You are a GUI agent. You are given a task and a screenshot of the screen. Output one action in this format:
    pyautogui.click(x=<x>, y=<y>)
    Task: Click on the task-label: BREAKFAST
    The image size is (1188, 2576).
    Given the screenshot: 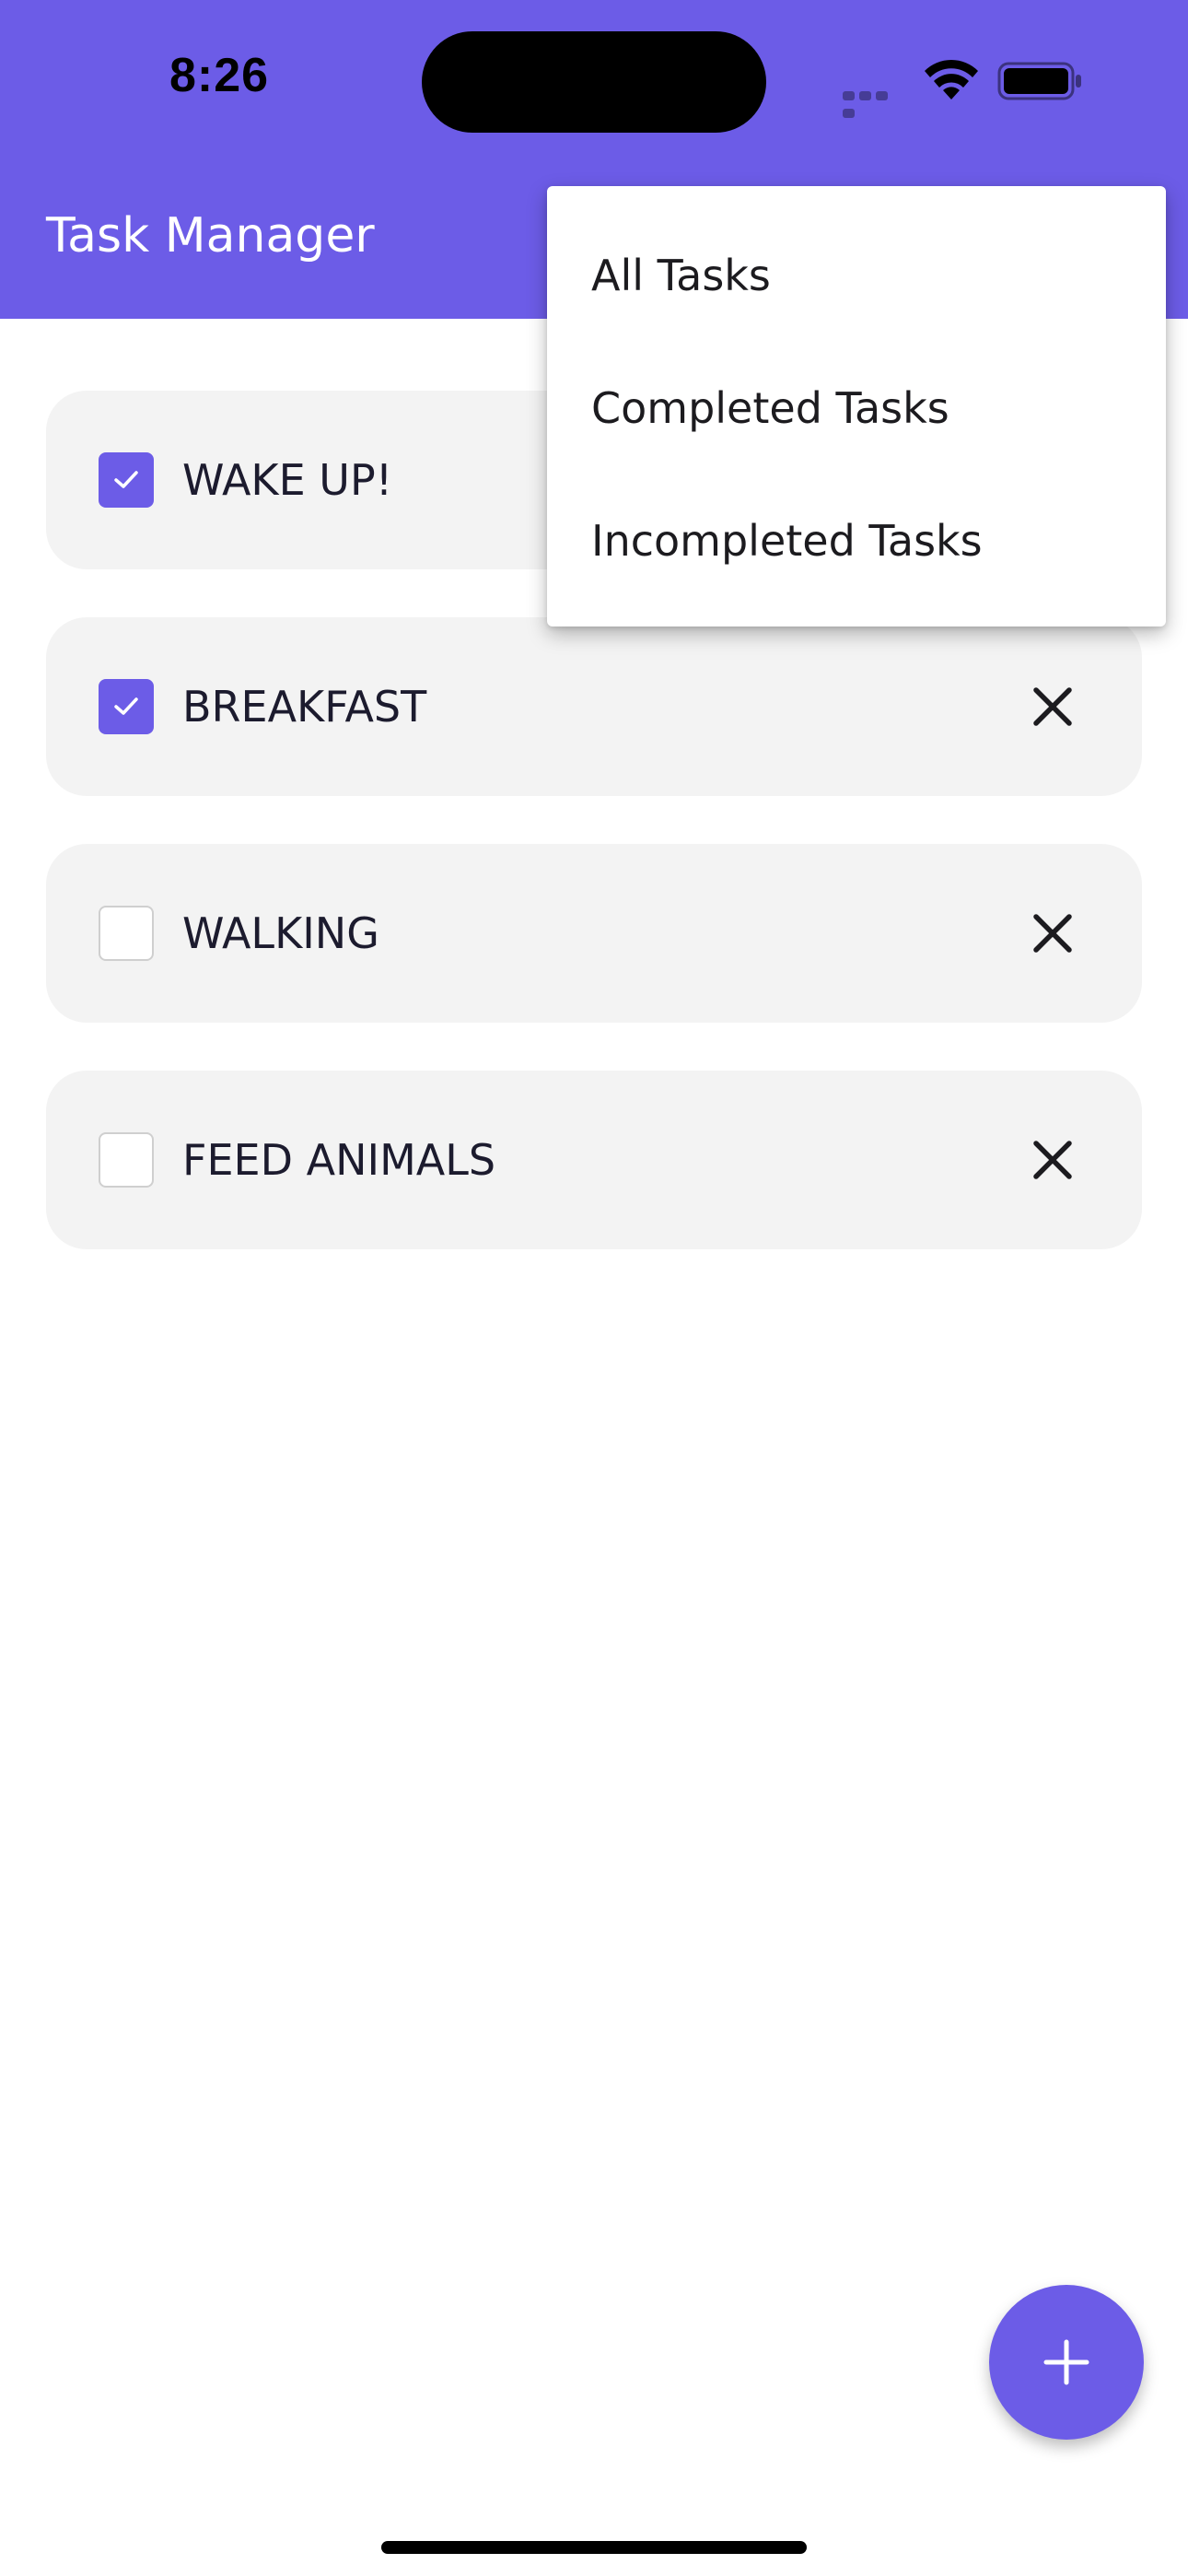 What is the action you would take?
    pyautogui.click(x=304, y=707)
    